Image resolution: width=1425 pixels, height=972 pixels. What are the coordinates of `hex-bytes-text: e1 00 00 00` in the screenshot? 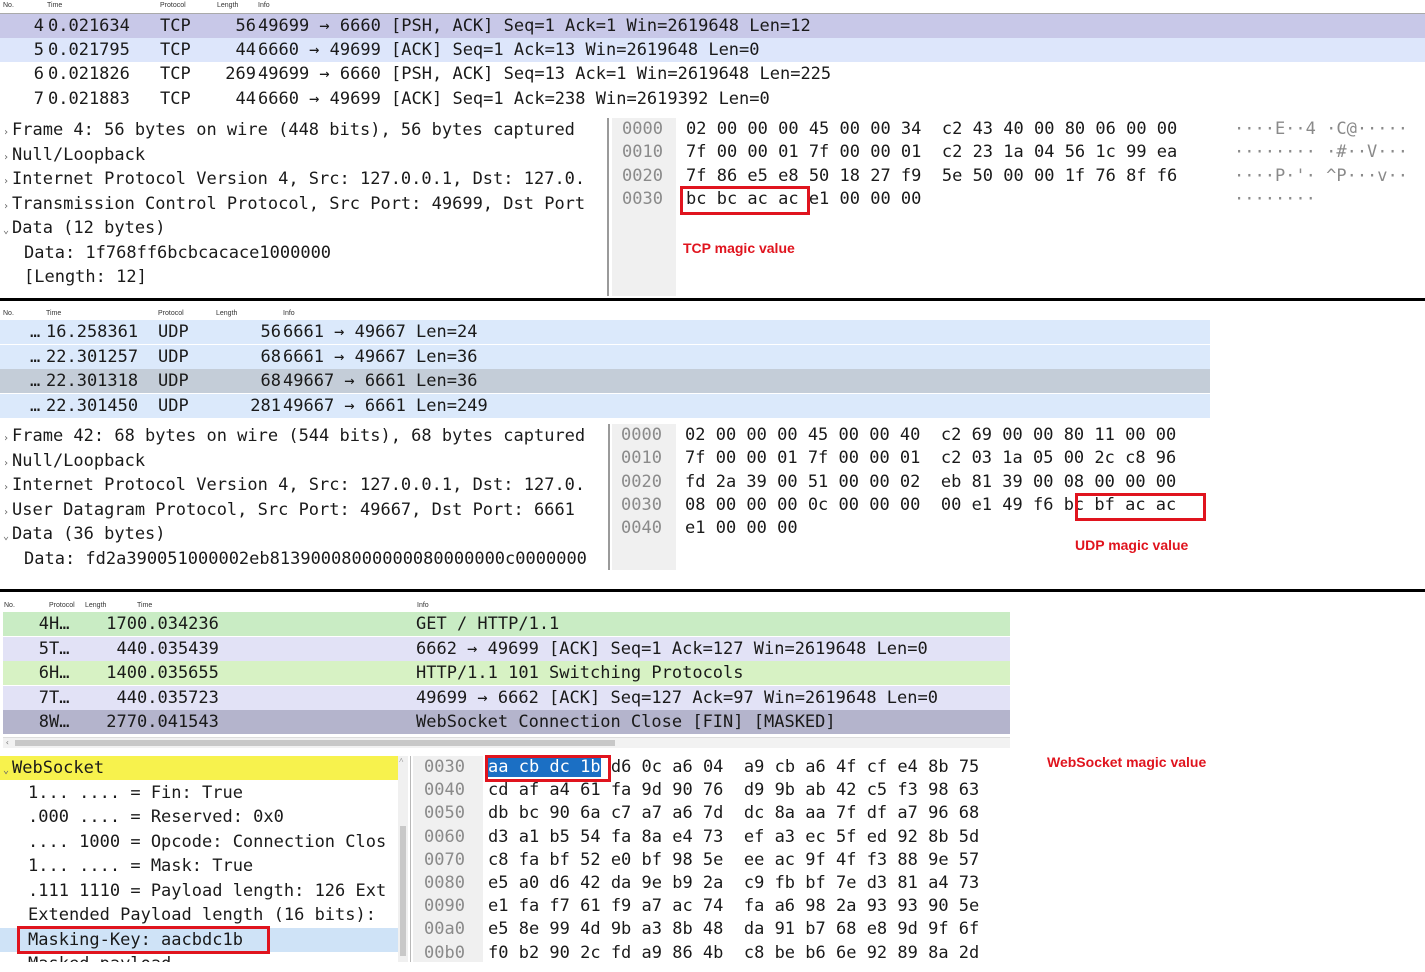 It's located at (741, 528).